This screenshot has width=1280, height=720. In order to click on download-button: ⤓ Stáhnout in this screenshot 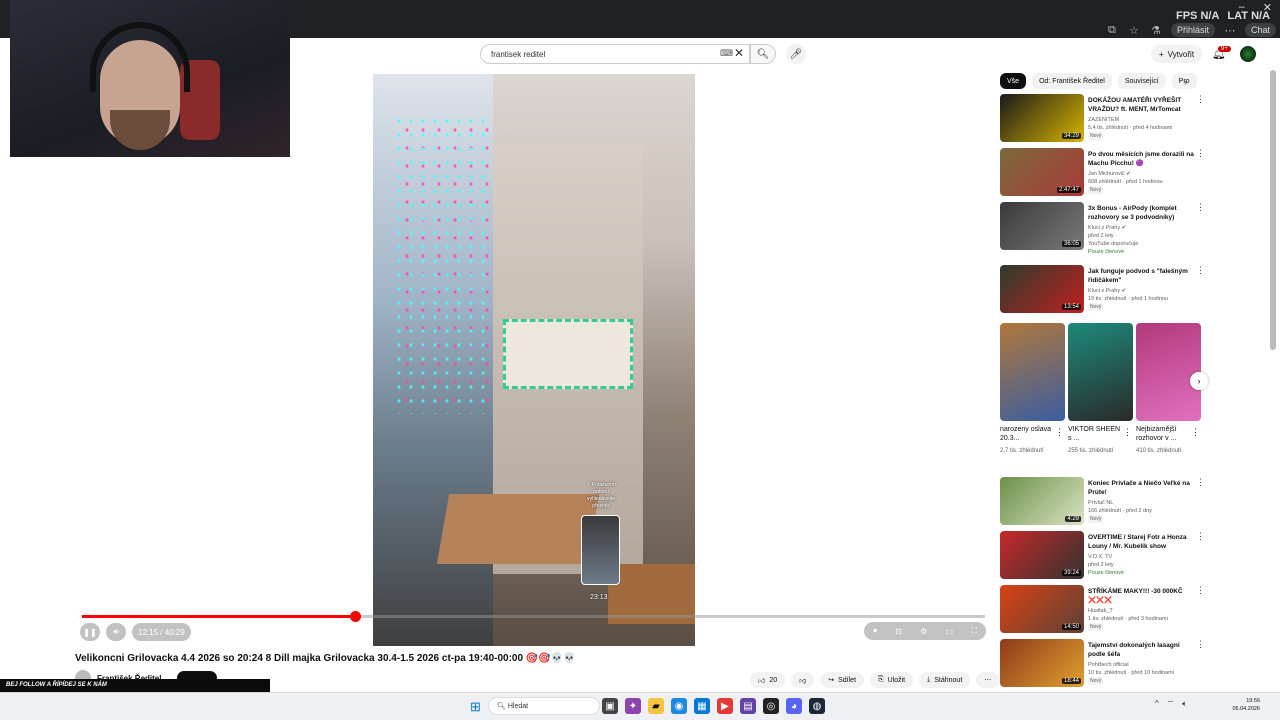, I will do `click(945, 680)`.